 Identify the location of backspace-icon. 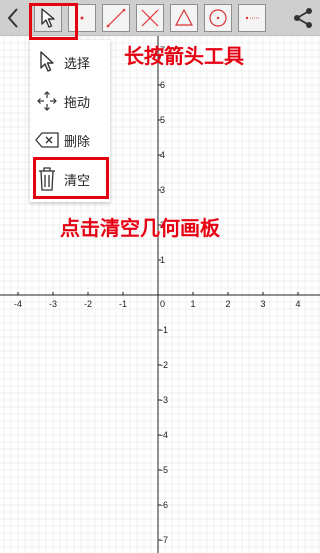
(47, 140).